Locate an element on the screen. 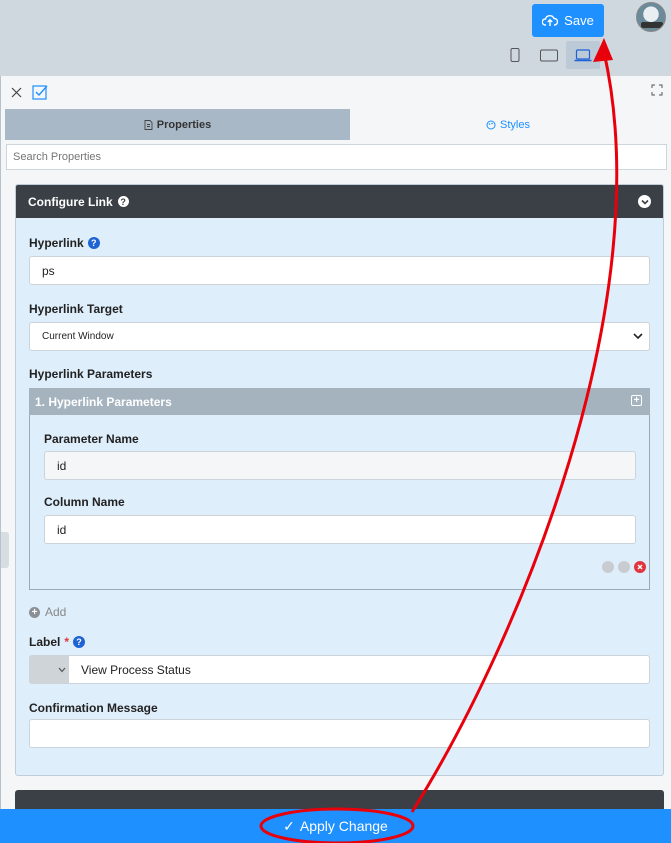 This screenshot has height=843, width=671. add-parameter-label: Add is located at coordinates (56, 612).